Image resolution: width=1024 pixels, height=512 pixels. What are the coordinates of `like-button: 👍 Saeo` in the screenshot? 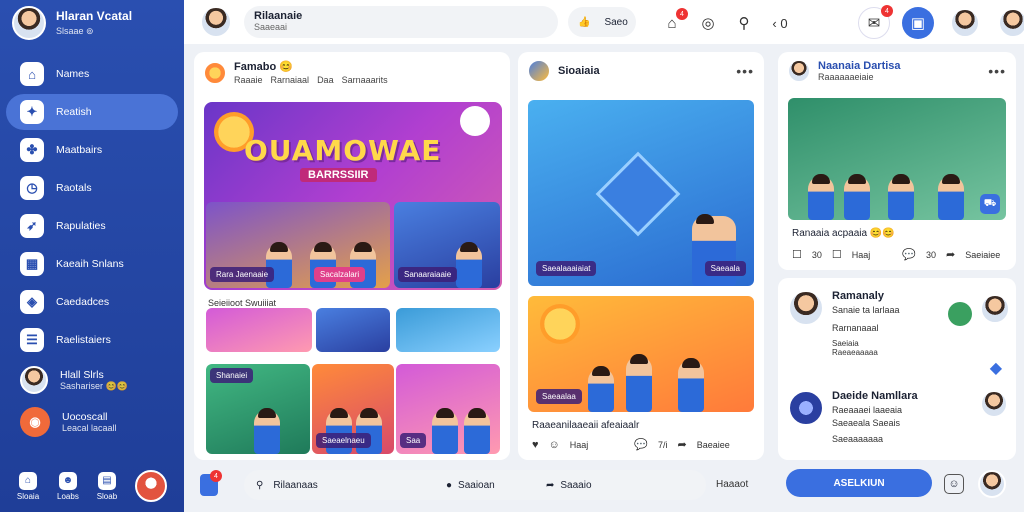 It's located at (602, 22).